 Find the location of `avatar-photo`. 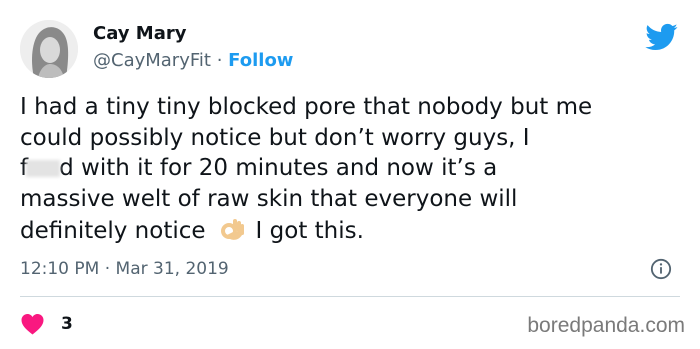

avatar-photo is located at coordinates (49, 49).